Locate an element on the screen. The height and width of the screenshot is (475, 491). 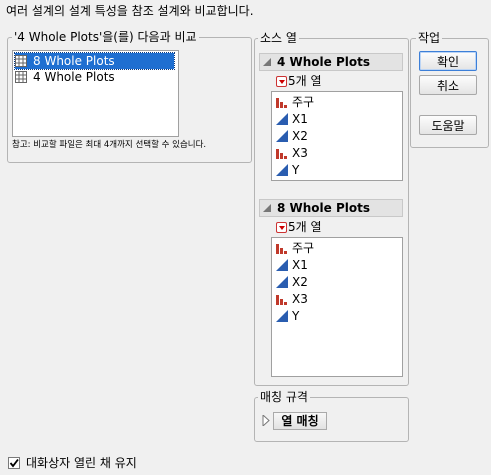
compare-listbox: 8 Whole Plots 4 Whole Plots is located at coordinates (95, 93).